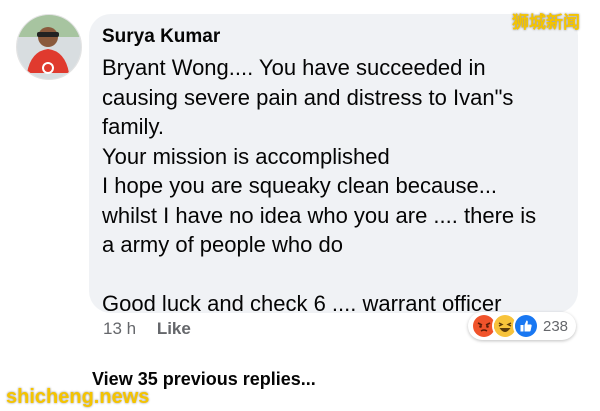  I want to click on like-button: Like, so click(174, 328).